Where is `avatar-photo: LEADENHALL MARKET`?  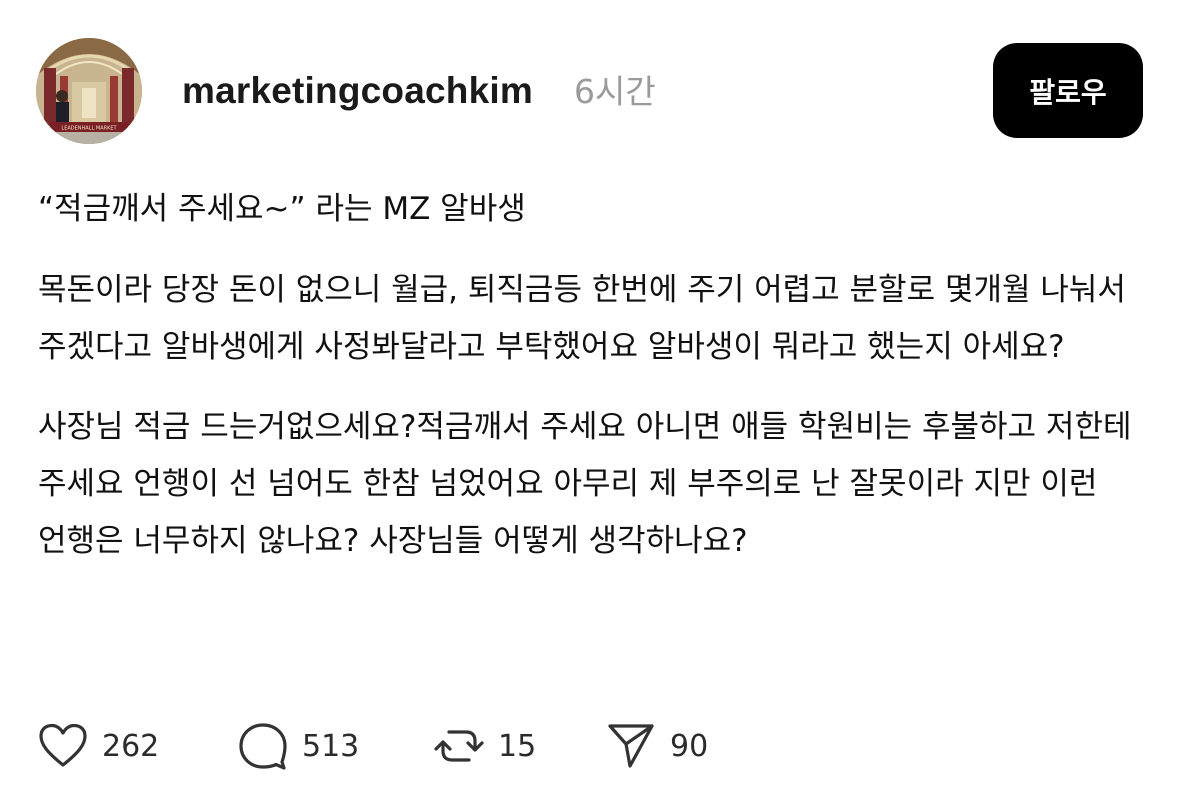
avatar-photo: LEADENHALL MARKET is located at coordinates (89, 91).